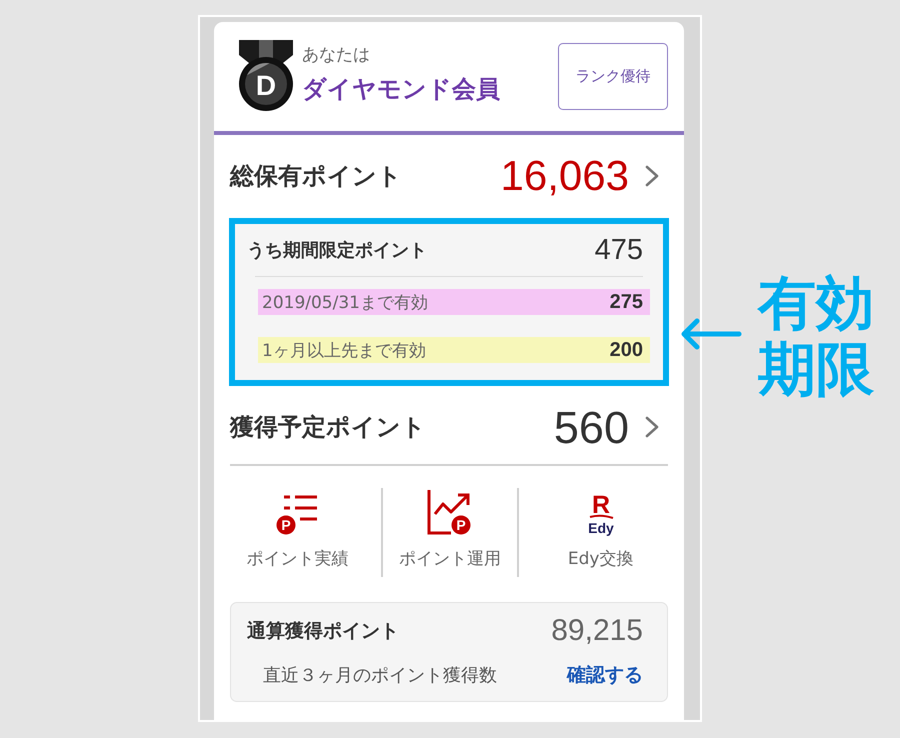 Image resolution: width=900 pixels, height=738 pixels. Describe the element at coordinates (266, 76) in the screenshot. I see `rank-medal: D` at that location.